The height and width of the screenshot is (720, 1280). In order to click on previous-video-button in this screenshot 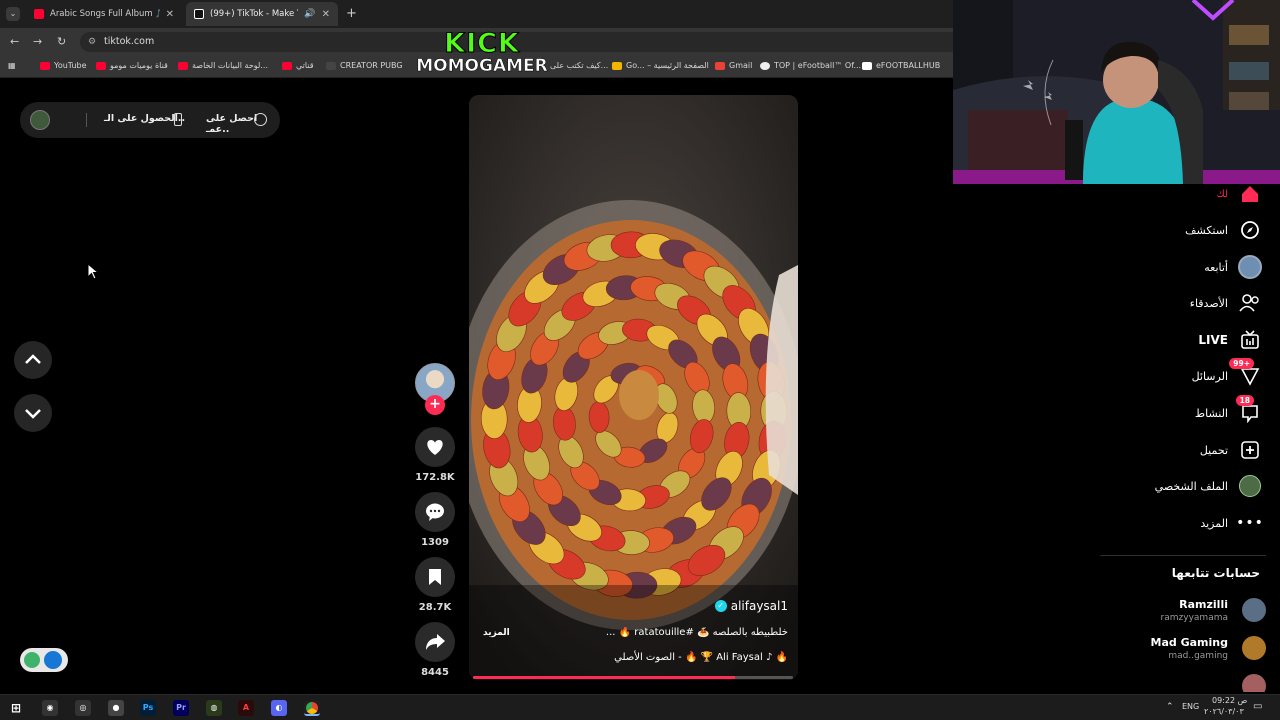, I will do `click(33, 360)`.